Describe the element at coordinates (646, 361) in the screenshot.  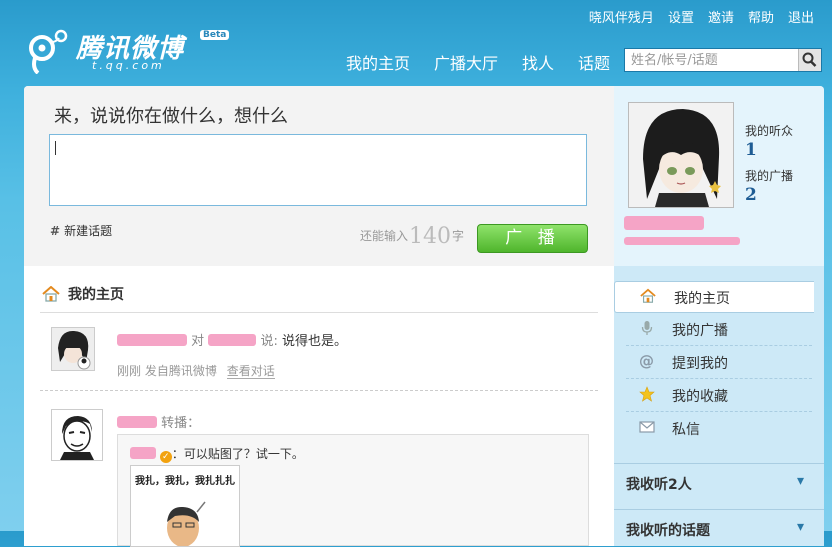
I see `at-icon: @` at that location.